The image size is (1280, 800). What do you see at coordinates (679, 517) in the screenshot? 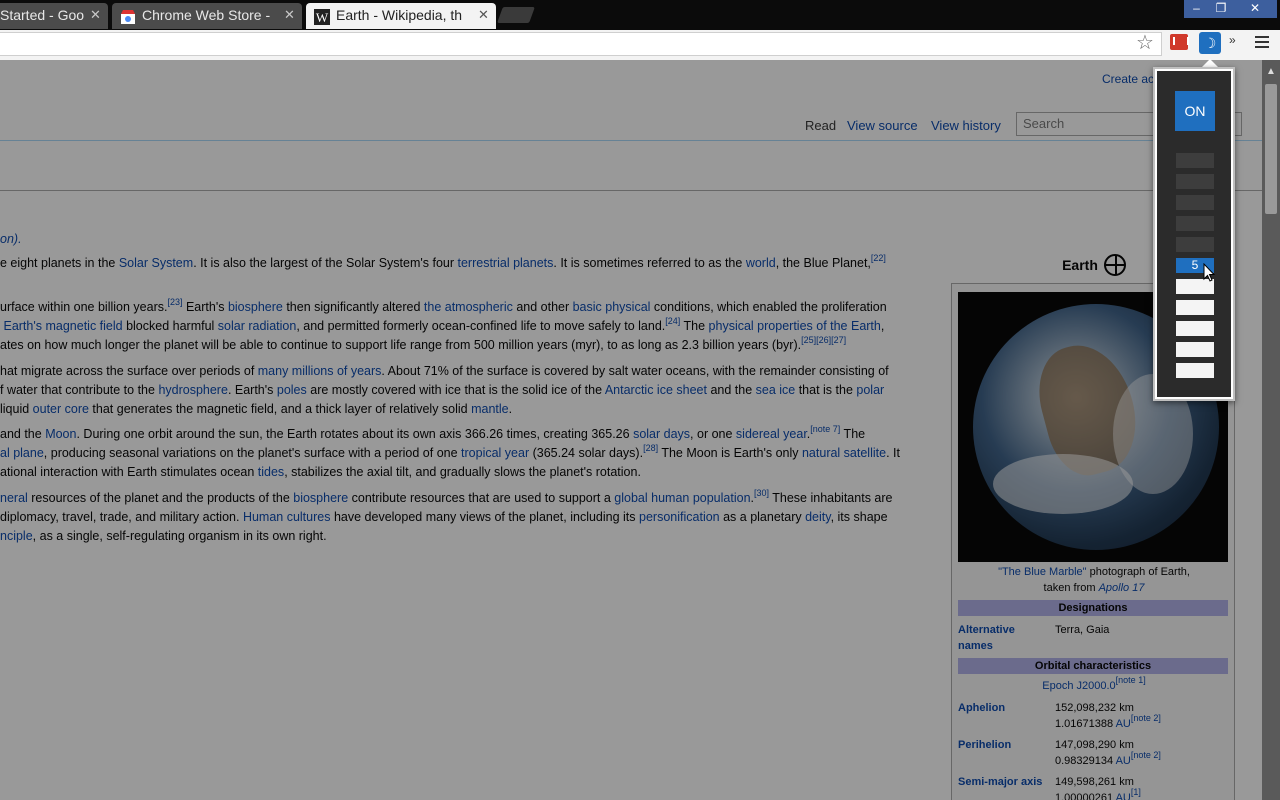
I see `link-personification: personification` at bounding box center [679, 517].